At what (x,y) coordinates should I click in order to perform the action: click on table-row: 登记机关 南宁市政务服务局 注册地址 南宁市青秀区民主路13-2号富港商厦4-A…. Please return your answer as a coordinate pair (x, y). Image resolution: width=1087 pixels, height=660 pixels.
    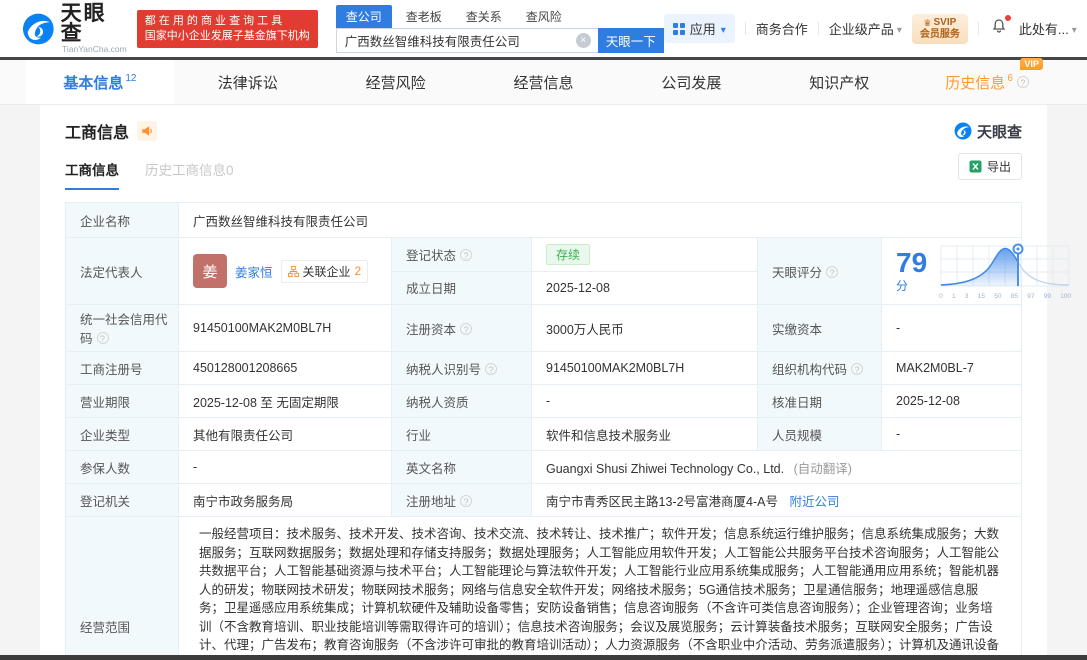
    Looking at the image, I should click on (543, 500).